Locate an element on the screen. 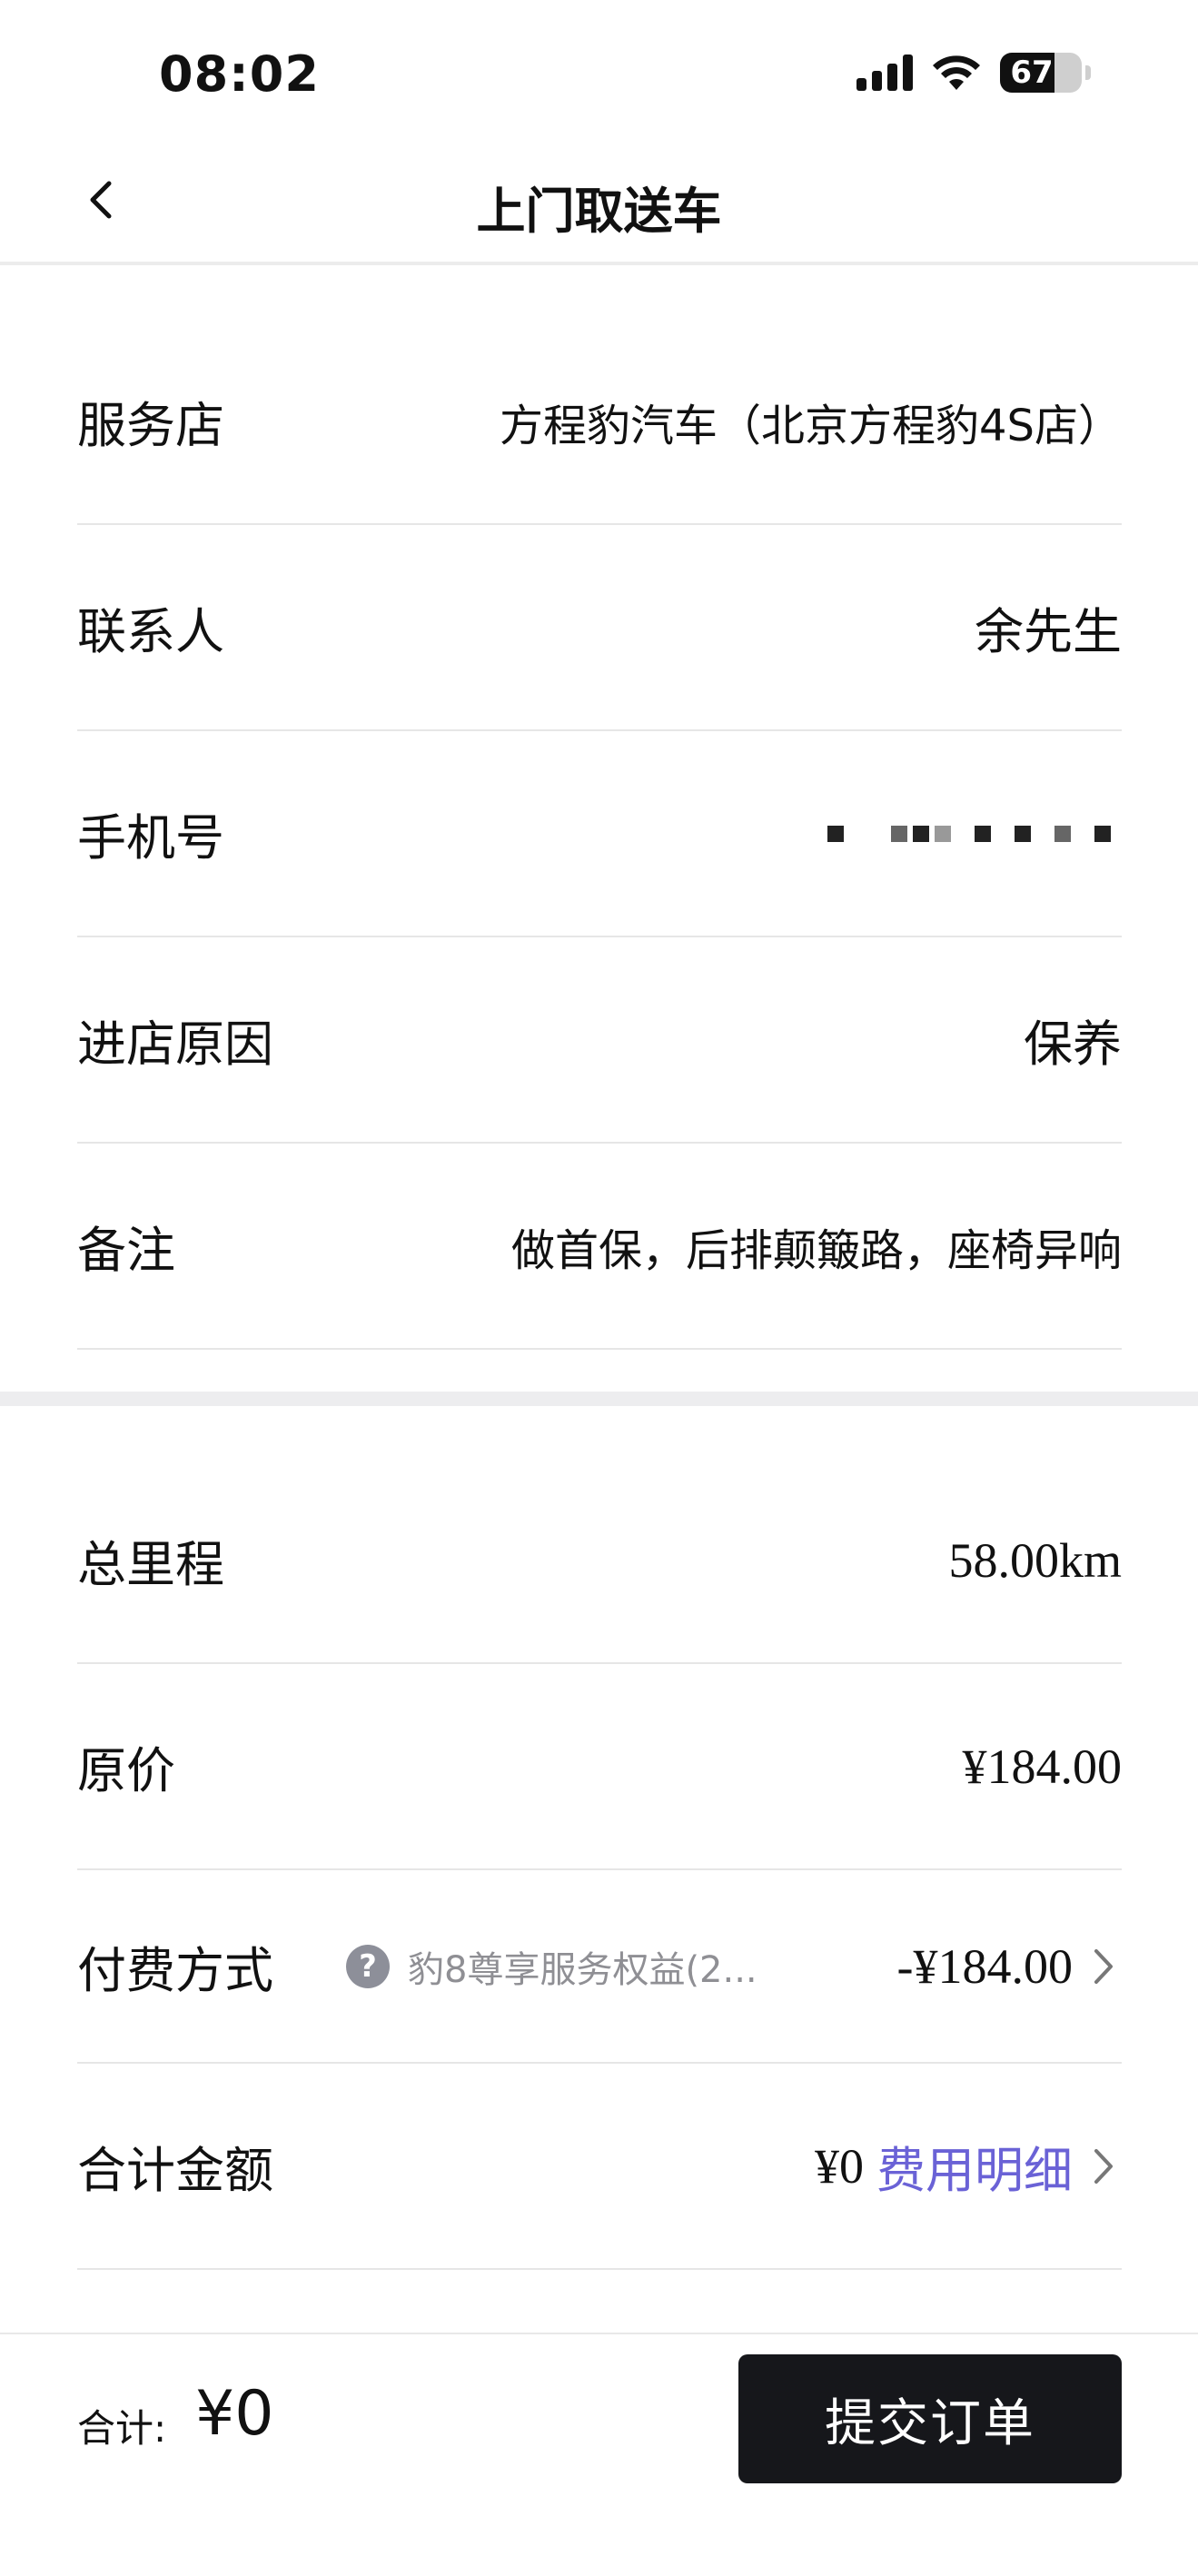  reason-label: 进店原因 is located at coordinates (175, 1044).